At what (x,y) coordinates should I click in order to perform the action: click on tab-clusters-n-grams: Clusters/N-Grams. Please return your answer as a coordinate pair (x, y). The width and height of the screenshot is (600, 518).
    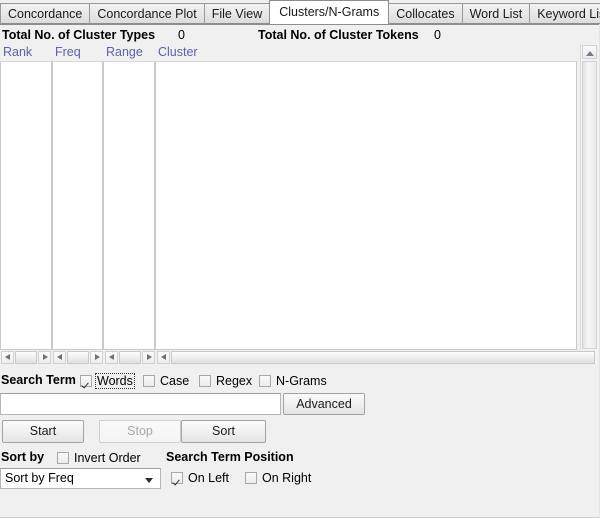
    Looking at the image, I should click on (329, 12).